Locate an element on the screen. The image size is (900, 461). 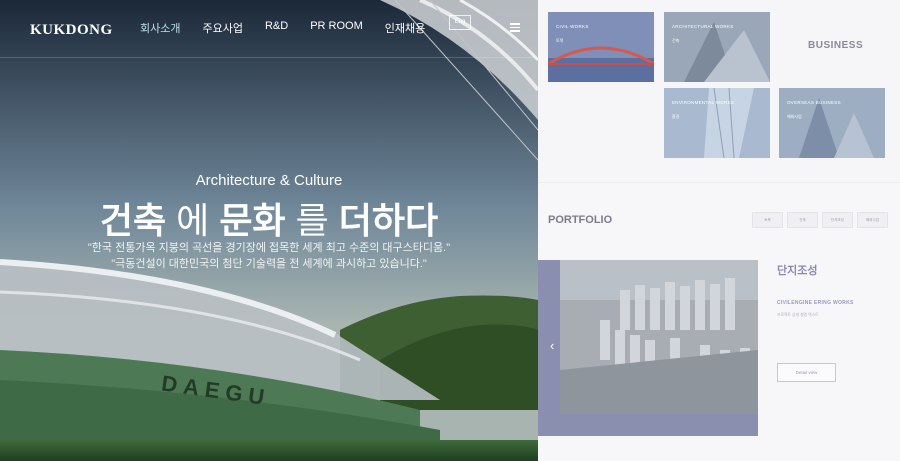
hero-title-particle: 를 is located at coordinates (312, 220).